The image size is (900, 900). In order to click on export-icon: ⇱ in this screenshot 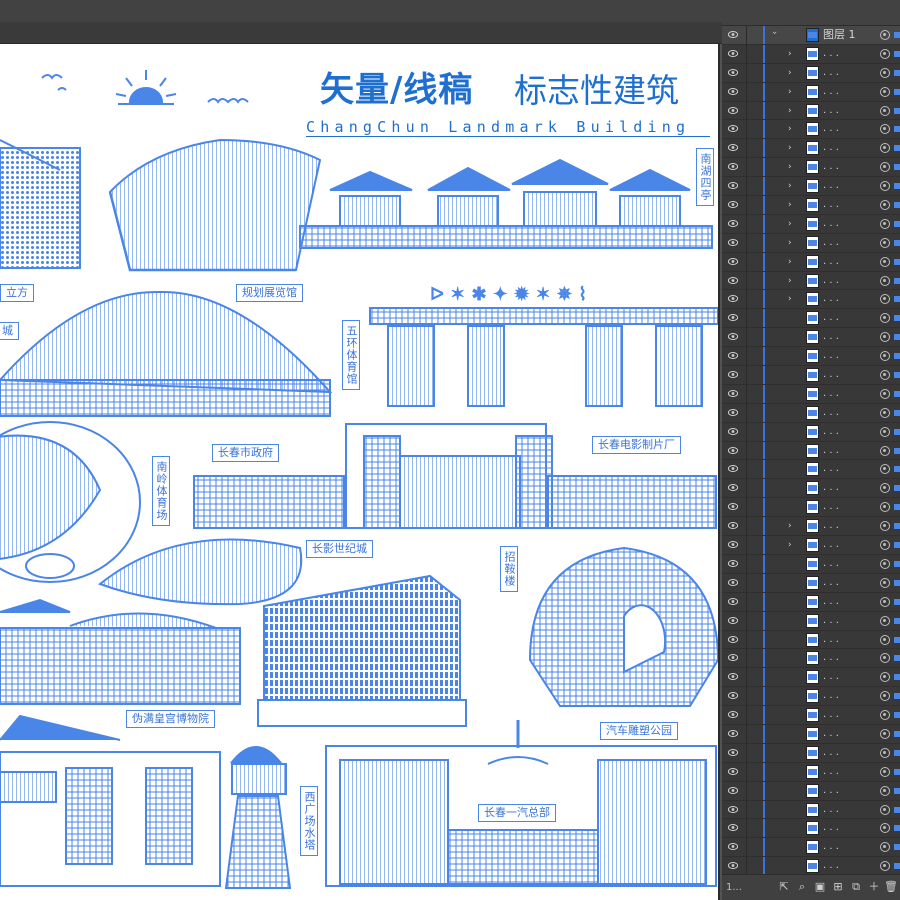, I will do `click(784, 887)`.